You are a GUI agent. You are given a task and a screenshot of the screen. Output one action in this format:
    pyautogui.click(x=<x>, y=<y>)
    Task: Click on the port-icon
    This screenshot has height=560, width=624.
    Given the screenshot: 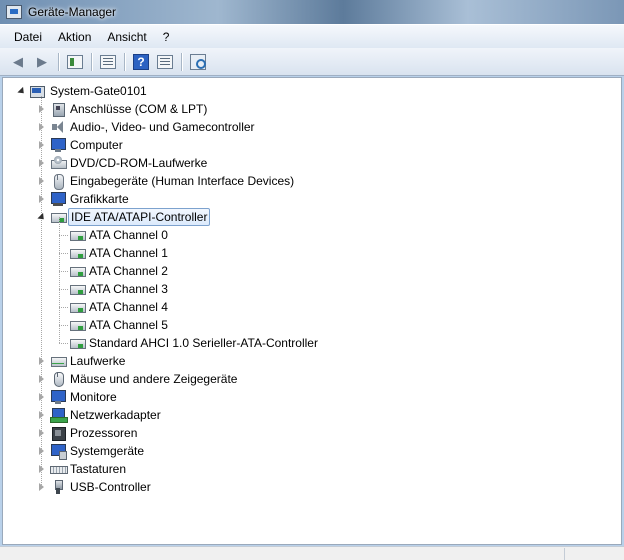 What is the action you would take?
    pyautogui.click(x=58, y=109)
    